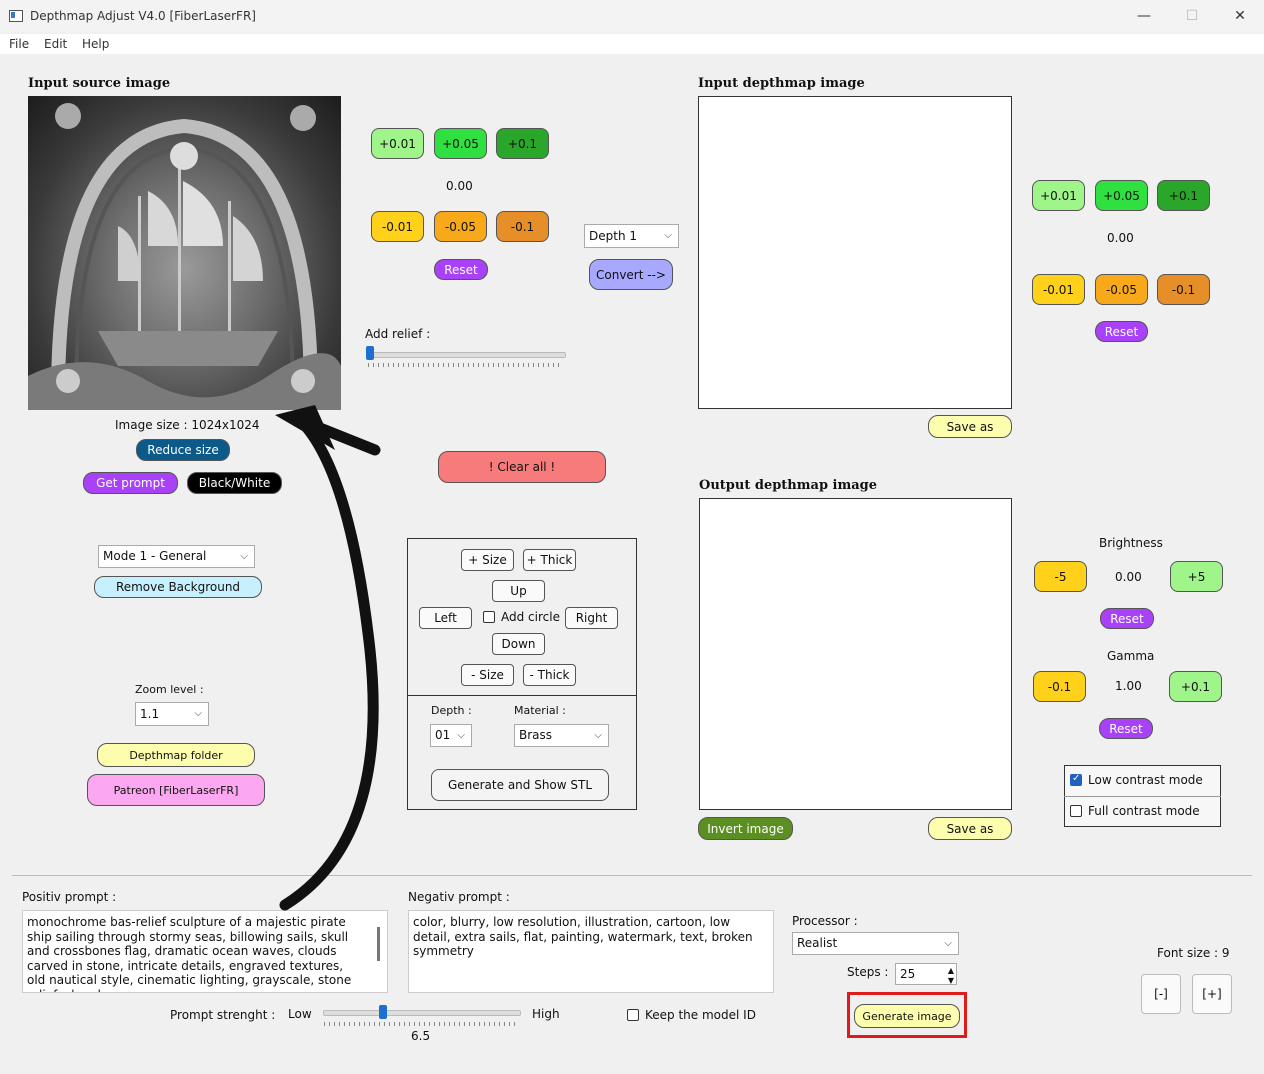 This screenshot has width=1264, height=1074. What do you see at coordinates (951, 981) in the screenshot?
I see `spin-down-icon: ▼` at bounding box center [951, 981].